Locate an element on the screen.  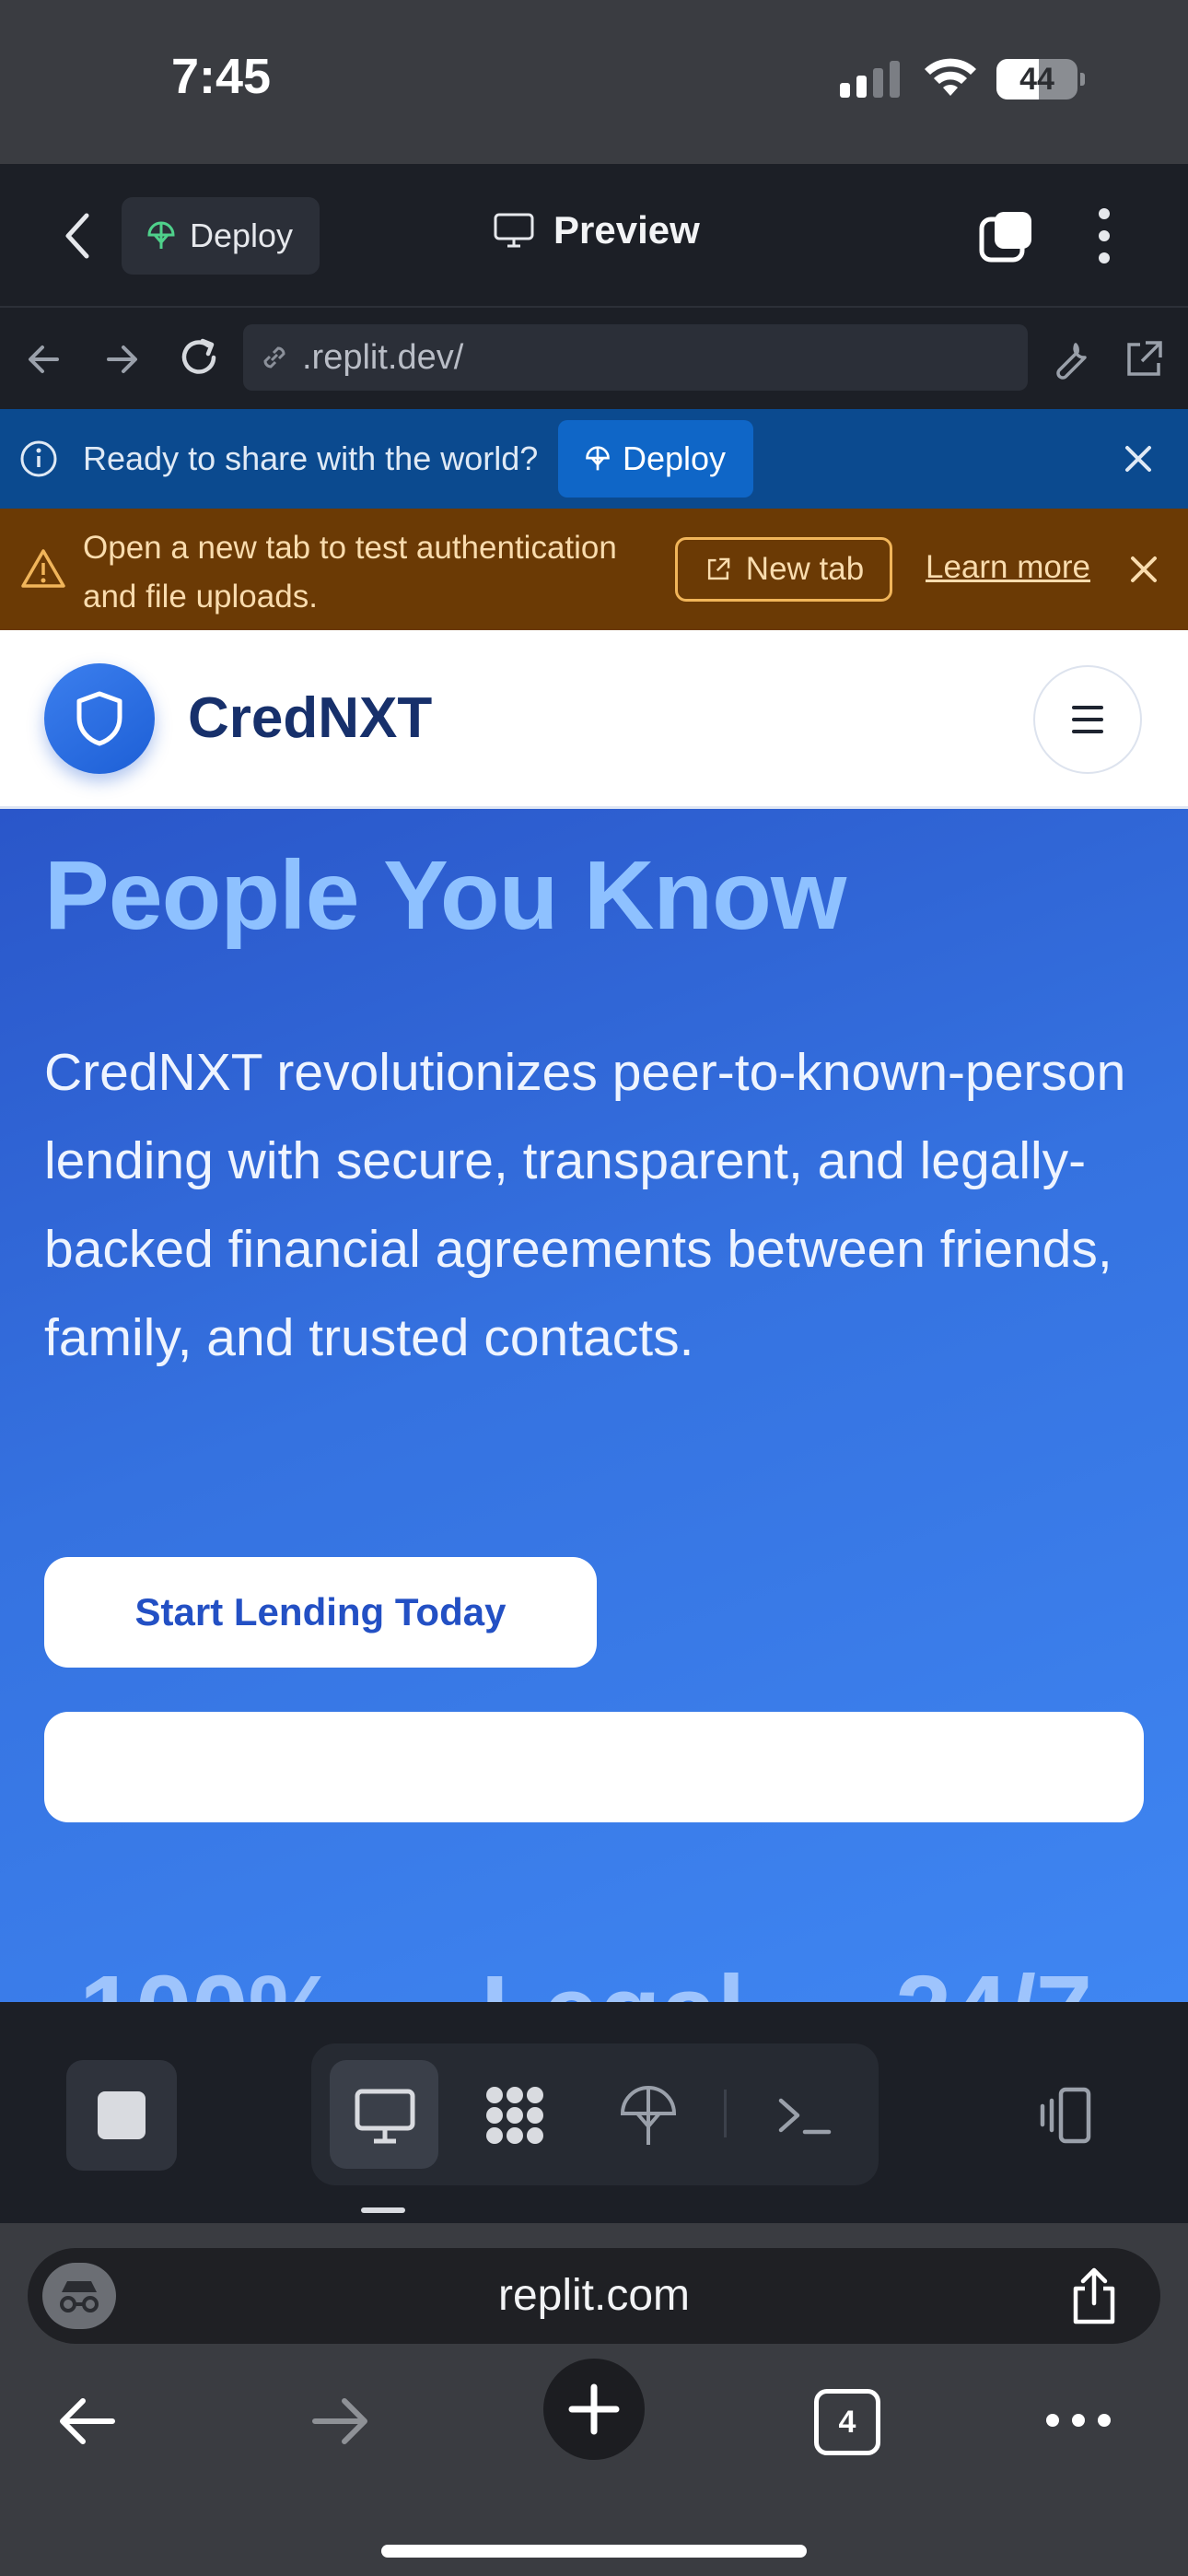
url-text: .replit.dev/ is located at coordinates (383, 357).